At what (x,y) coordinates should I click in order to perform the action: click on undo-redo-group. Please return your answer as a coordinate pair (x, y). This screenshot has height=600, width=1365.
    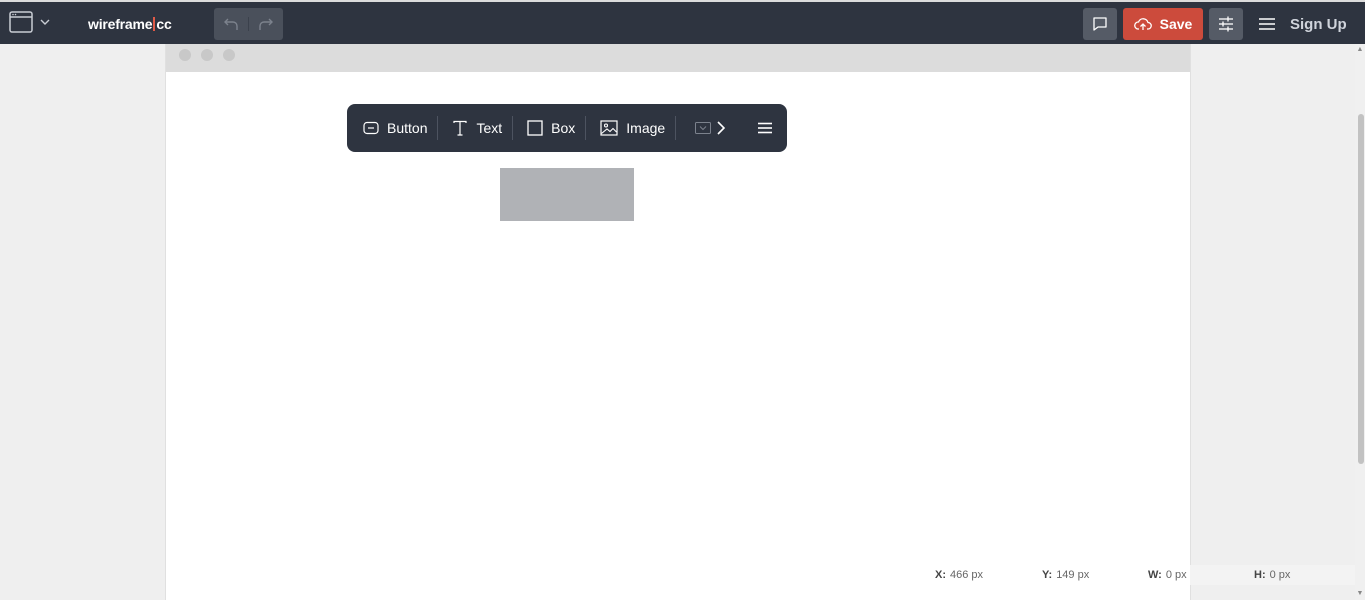
    Looking at the image, I should click on (248, 24).